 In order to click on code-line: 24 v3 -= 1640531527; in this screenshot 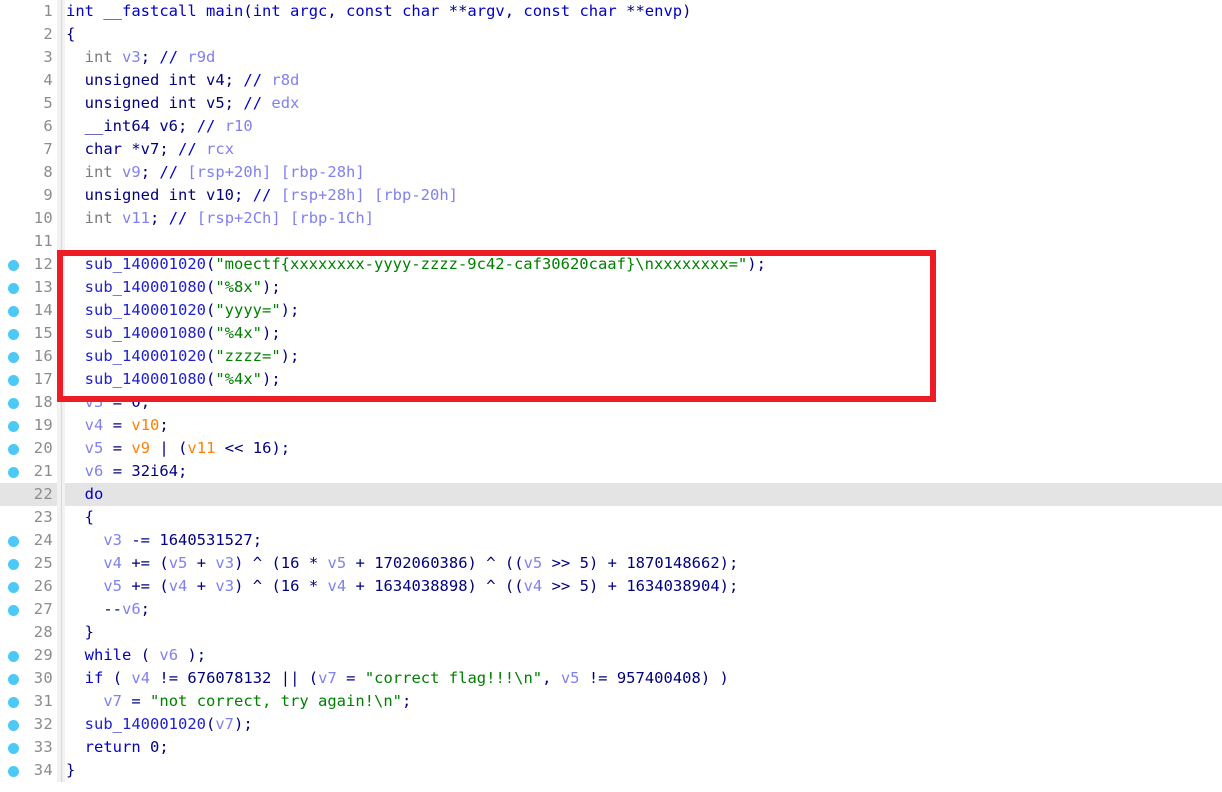, I will do `click(611, 540)`.